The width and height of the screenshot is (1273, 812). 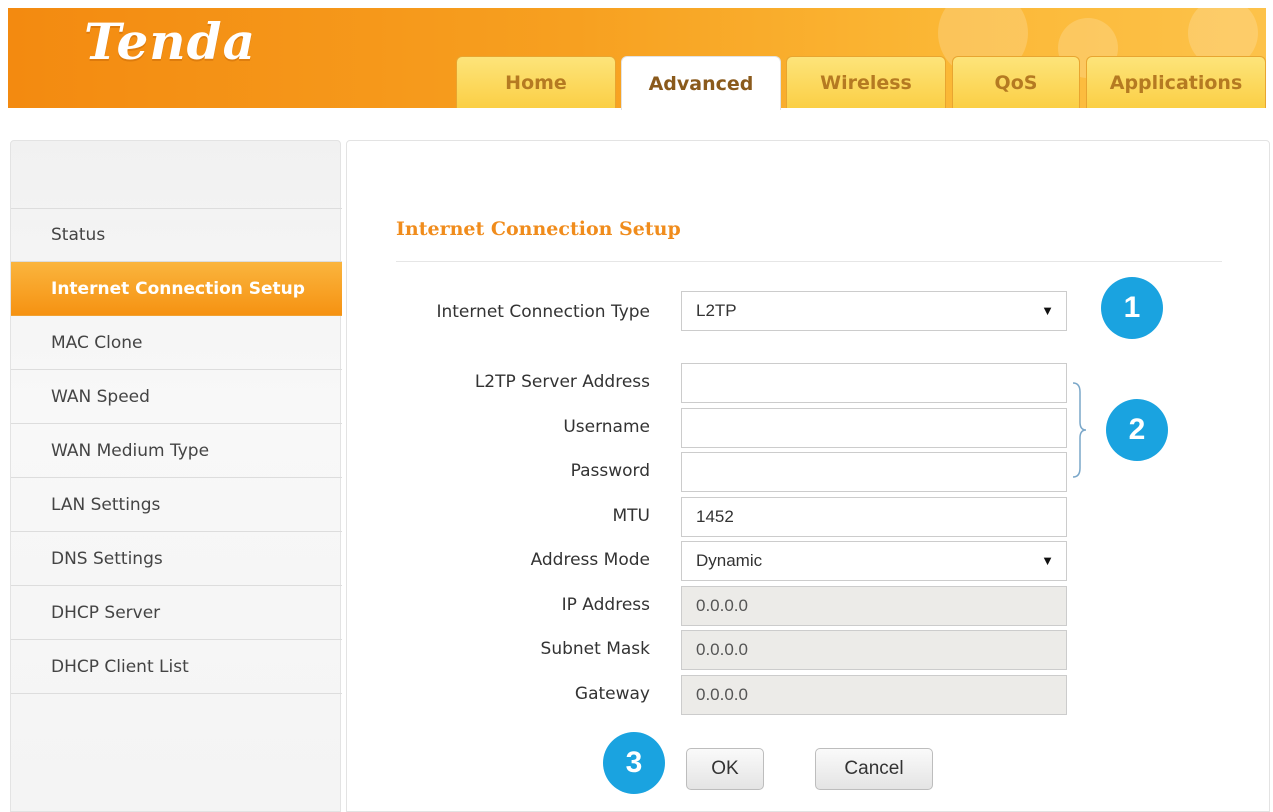 I want to click on ip-address-label: IP Address, so click(x=605, y=605).